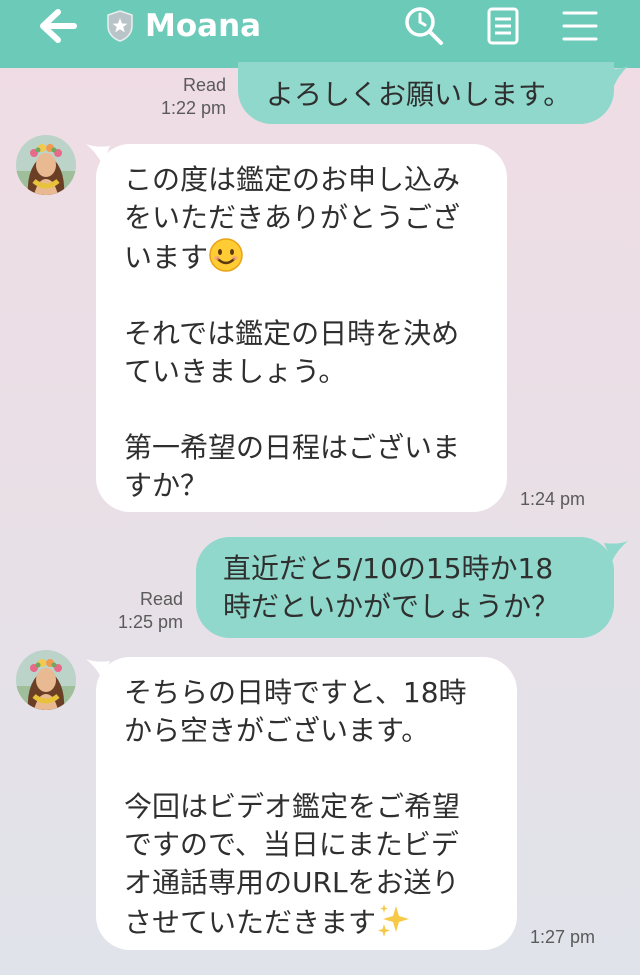 The image size is (640, 975). What do you see at coordinates (166, 485) in the screenshot?
I see `message-line: すか？` at bounding box center [166, 485].